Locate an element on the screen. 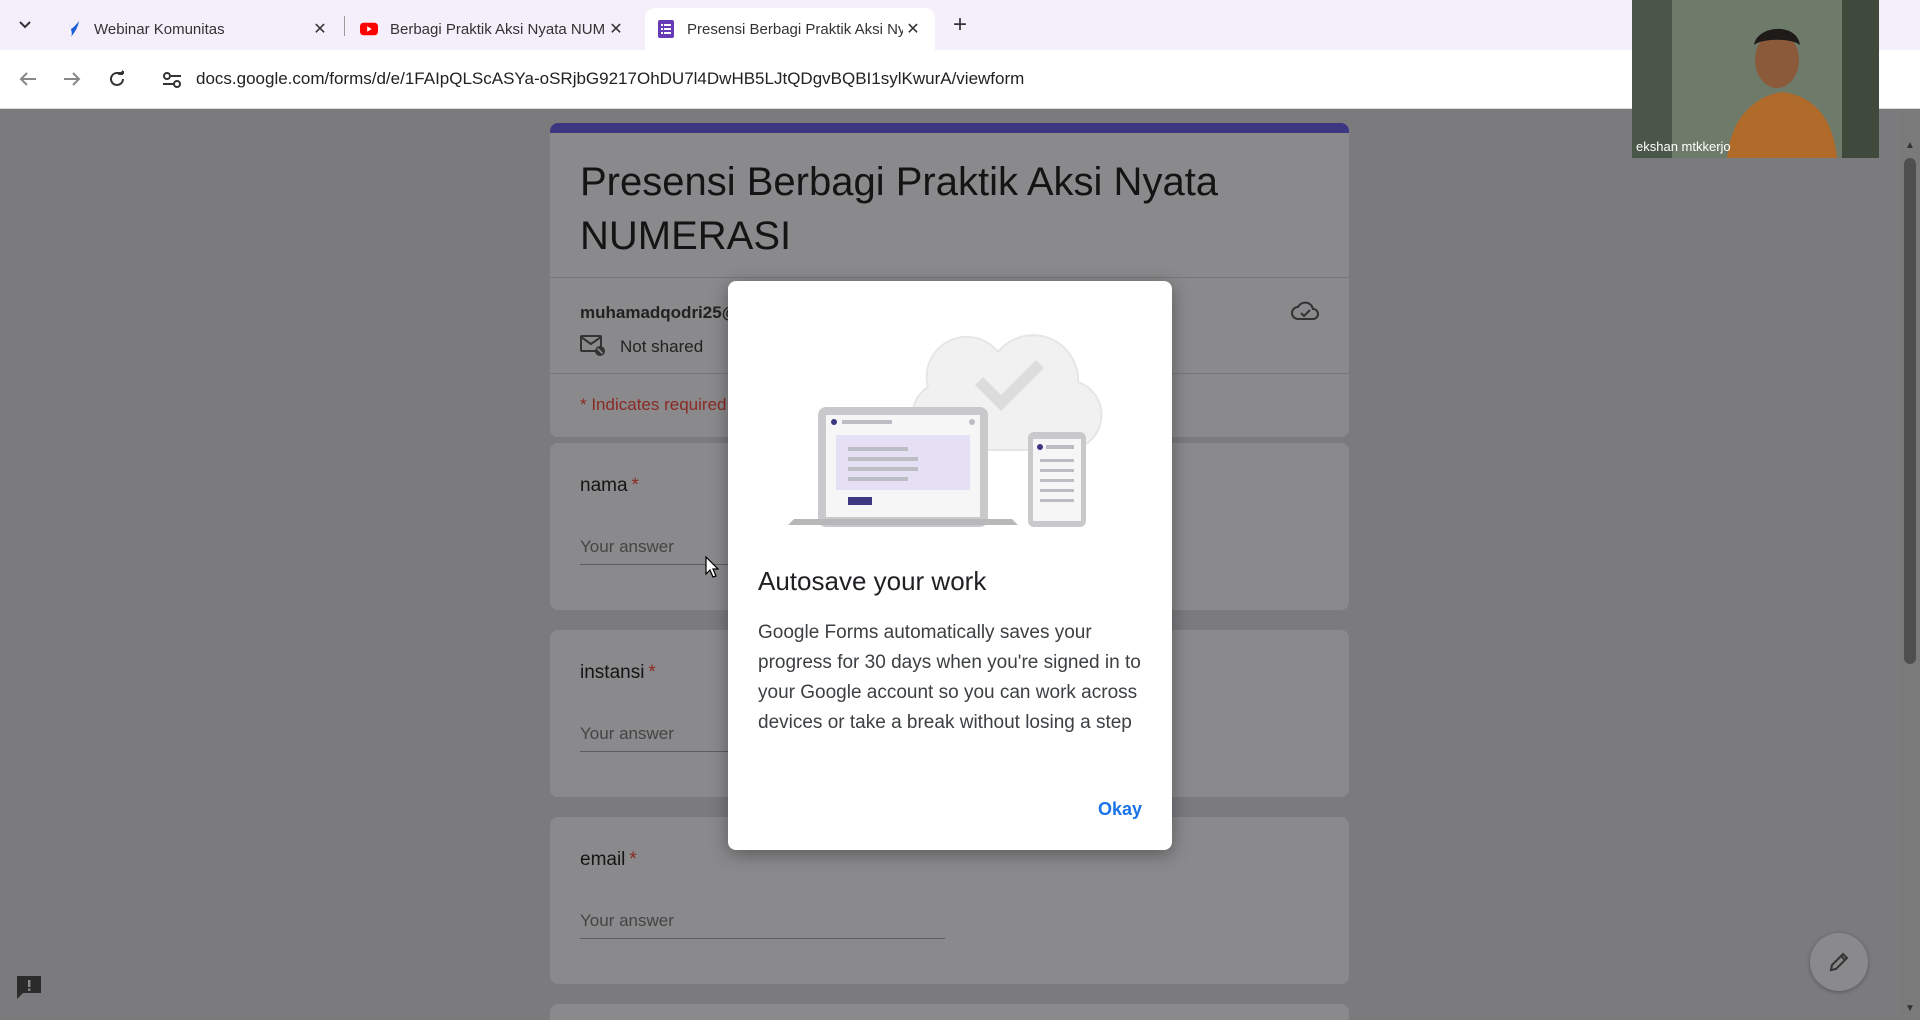  scroll-up-icon: ▲ is located at coordinates (1910, 146).